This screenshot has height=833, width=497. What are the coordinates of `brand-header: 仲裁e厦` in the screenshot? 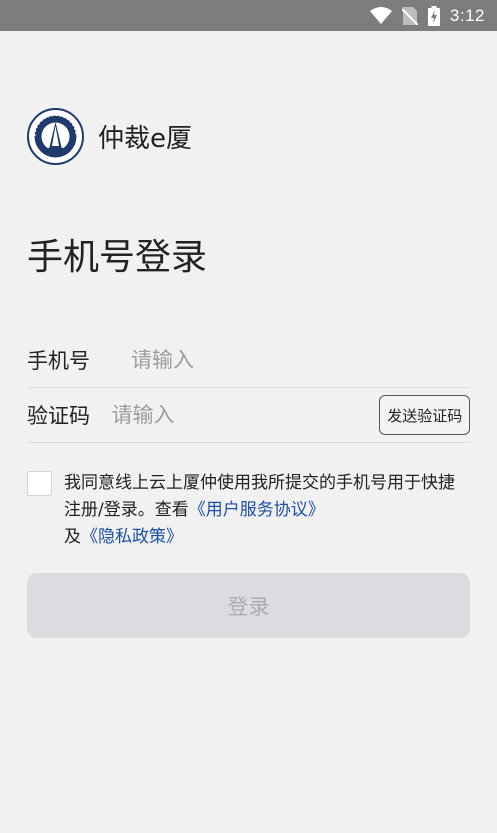 It's located at (109, 136).